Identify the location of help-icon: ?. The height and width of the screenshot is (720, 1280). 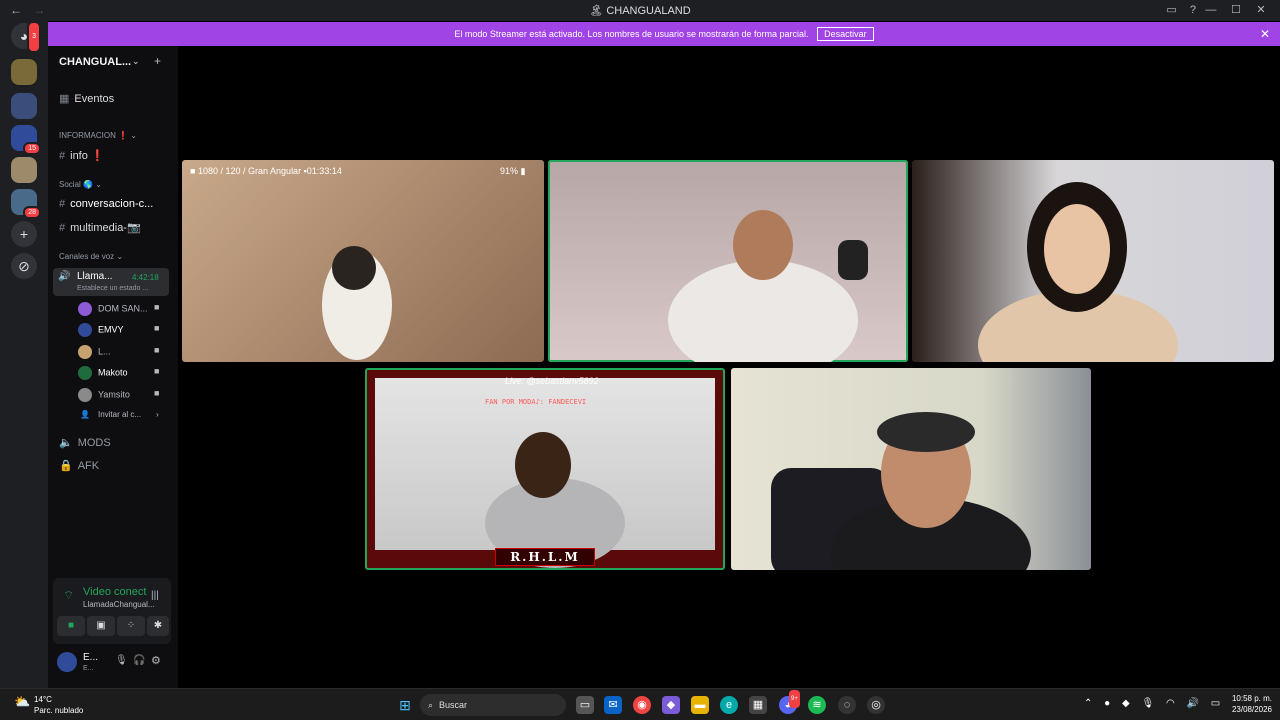
(1193, 10).